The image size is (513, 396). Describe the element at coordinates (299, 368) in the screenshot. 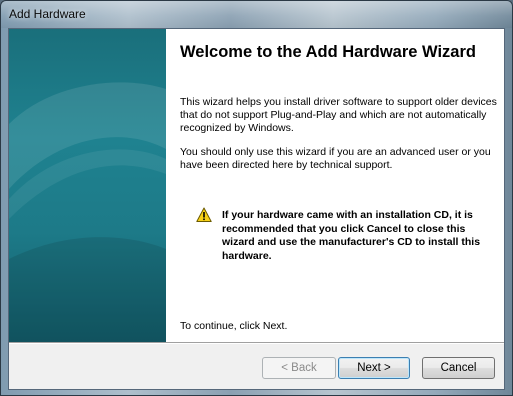

I see `back-button: < Back` at that location.